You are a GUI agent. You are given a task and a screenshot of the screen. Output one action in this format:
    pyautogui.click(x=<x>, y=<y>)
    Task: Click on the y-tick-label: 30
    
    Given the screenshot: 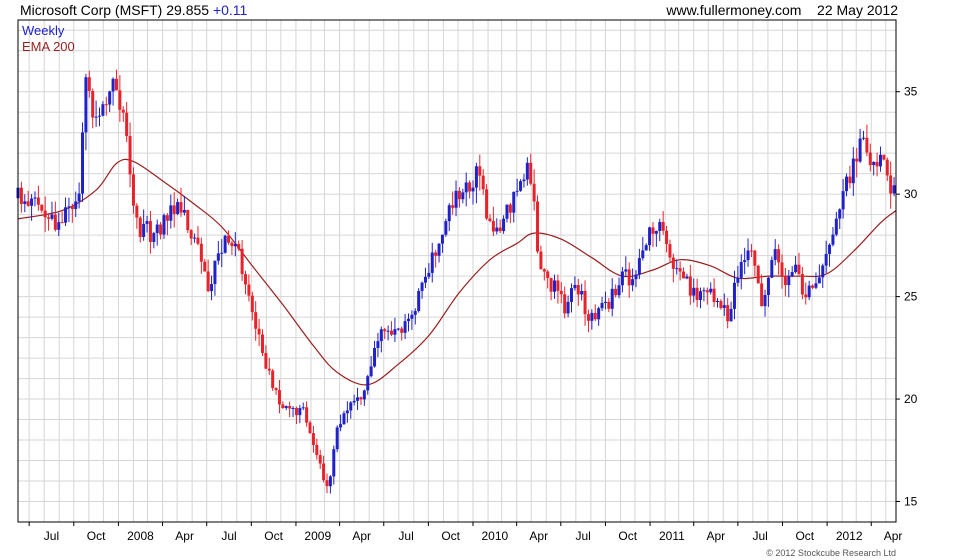 What is the action you would take?
    pyautogui.click(x=911, y=194)
    